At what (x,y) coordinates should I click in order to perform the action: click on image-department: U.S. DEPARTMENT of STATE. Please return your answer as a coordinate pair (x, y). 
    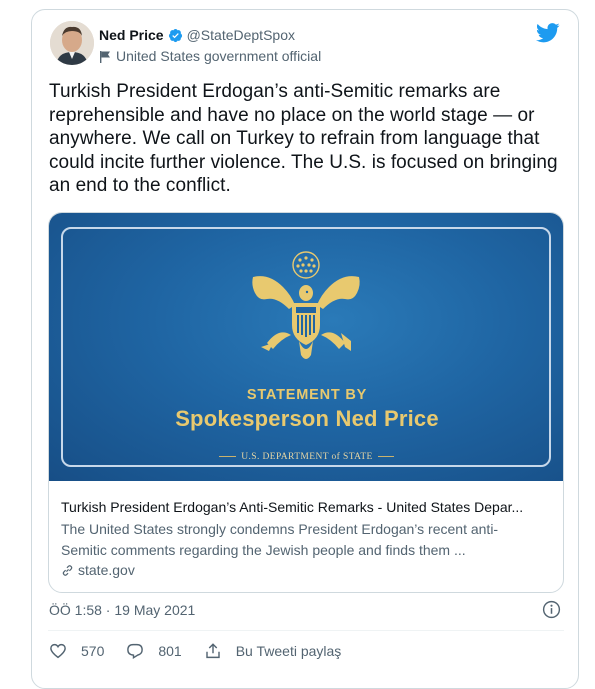
    Looking at the image, I should click on (306, 457).